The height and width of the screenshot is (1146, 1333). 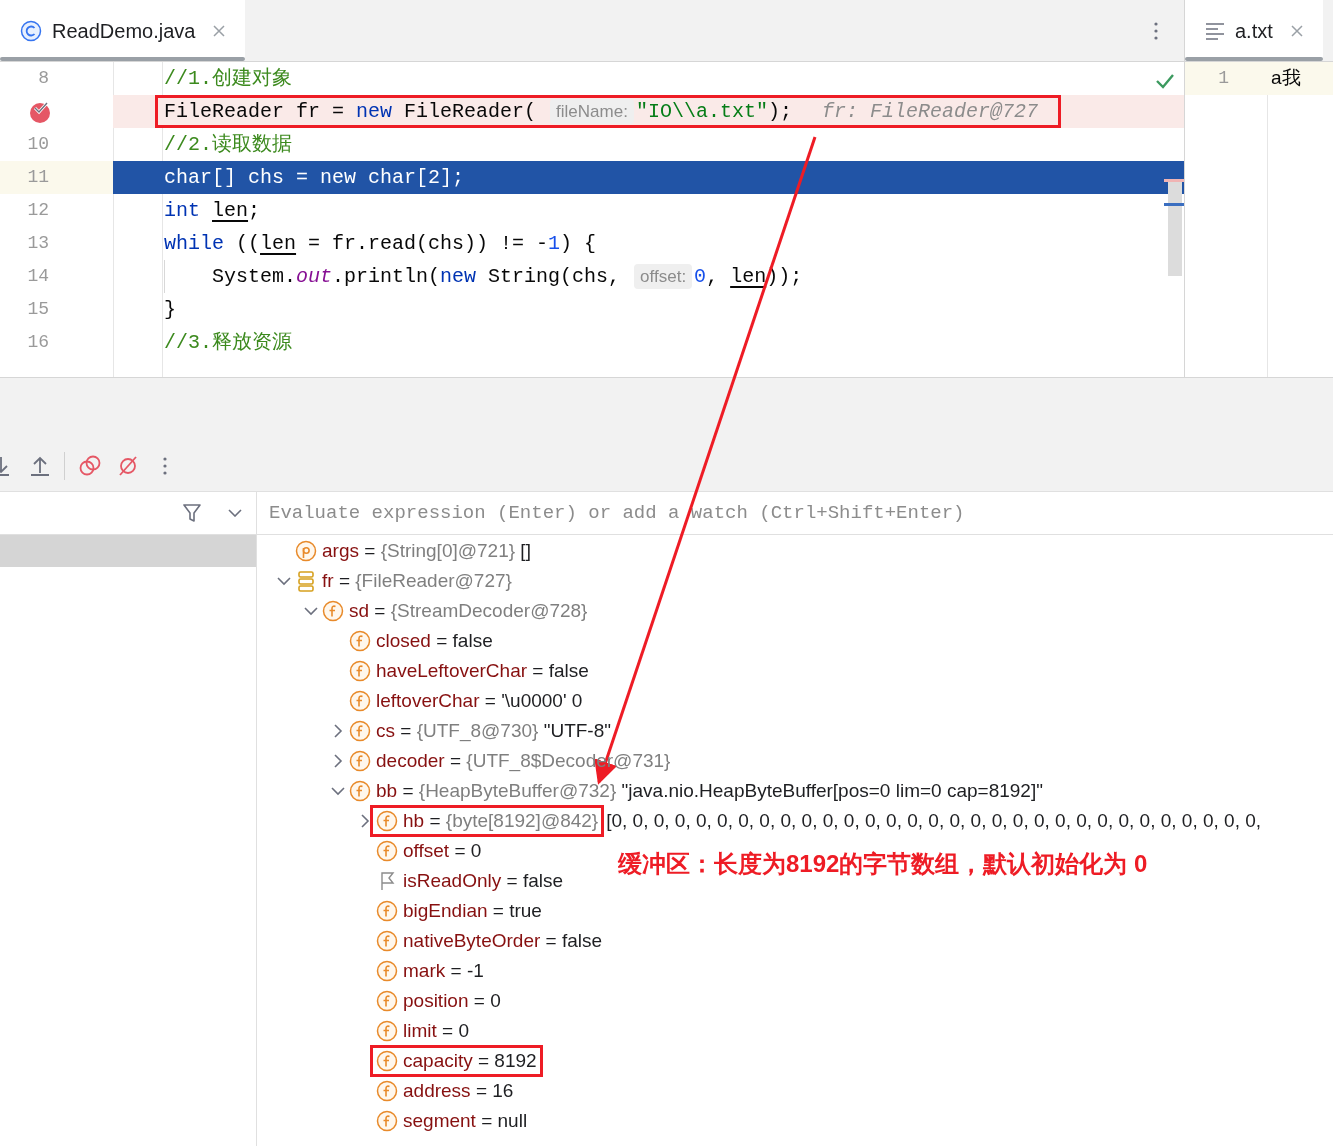 What do you see at coordinates (472, 910) in the screenshot?
I see `variable-text: bigEndian = true` at bounding box center [472, 910].